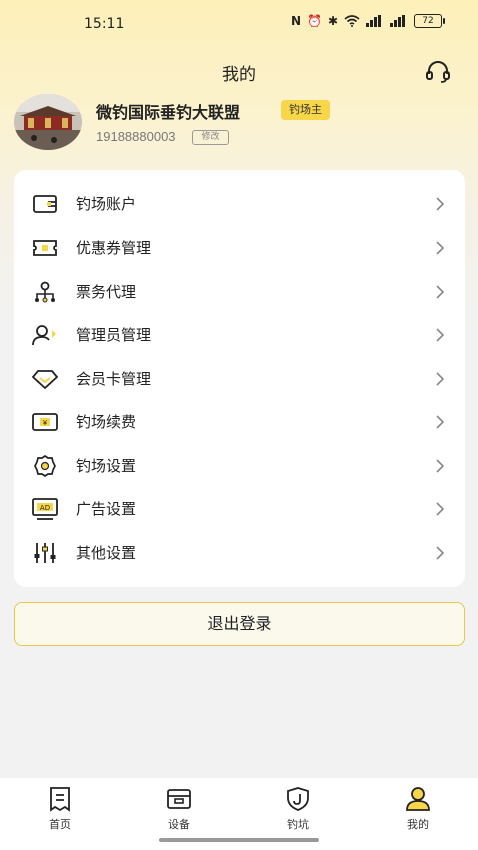  I want to click on menu-item-ticket-agent: 票务代理, so click(239, 291).